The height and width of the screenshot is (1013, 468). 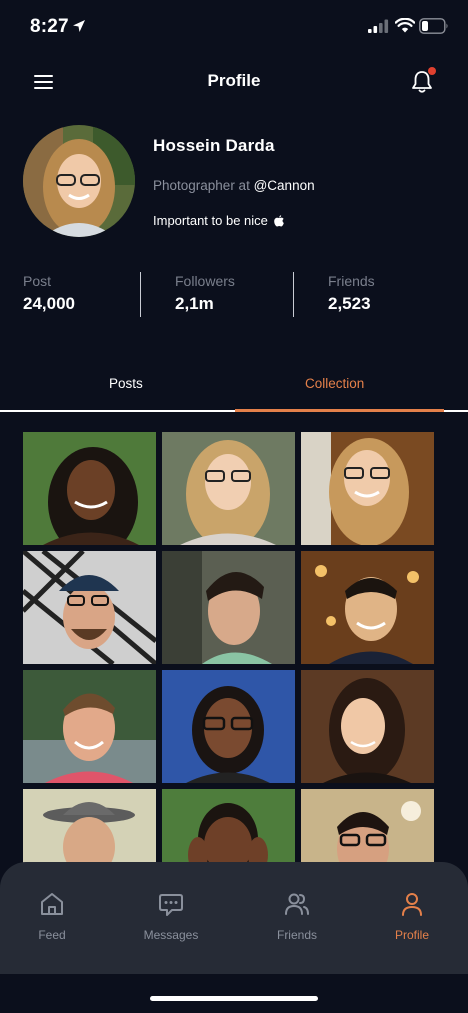 I want to click on nav-label: Feed, so click(x=52, y=935).